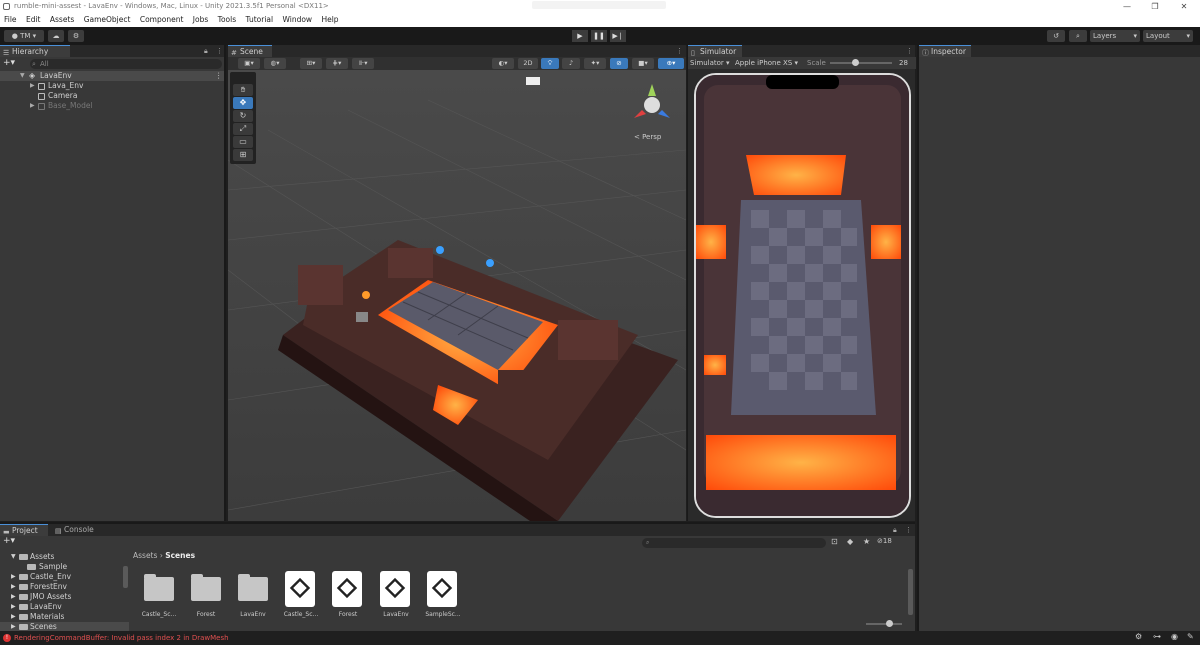 The height and width of the screenshot is (645, 1200). What do you see at coordinates (715, 51) in the screenshot?
I see `tab-simulator: ▯ Simulator` at bounding box center [715, 51].